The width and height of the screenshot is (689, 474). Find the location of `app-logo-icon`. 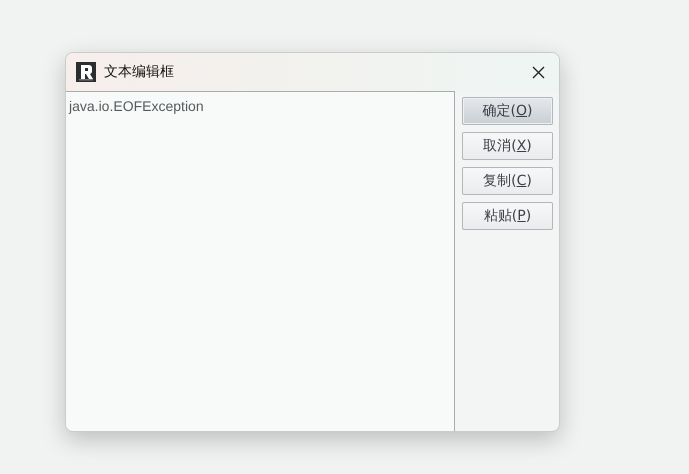

app-logo-icon is located at coordinates (86, 72).